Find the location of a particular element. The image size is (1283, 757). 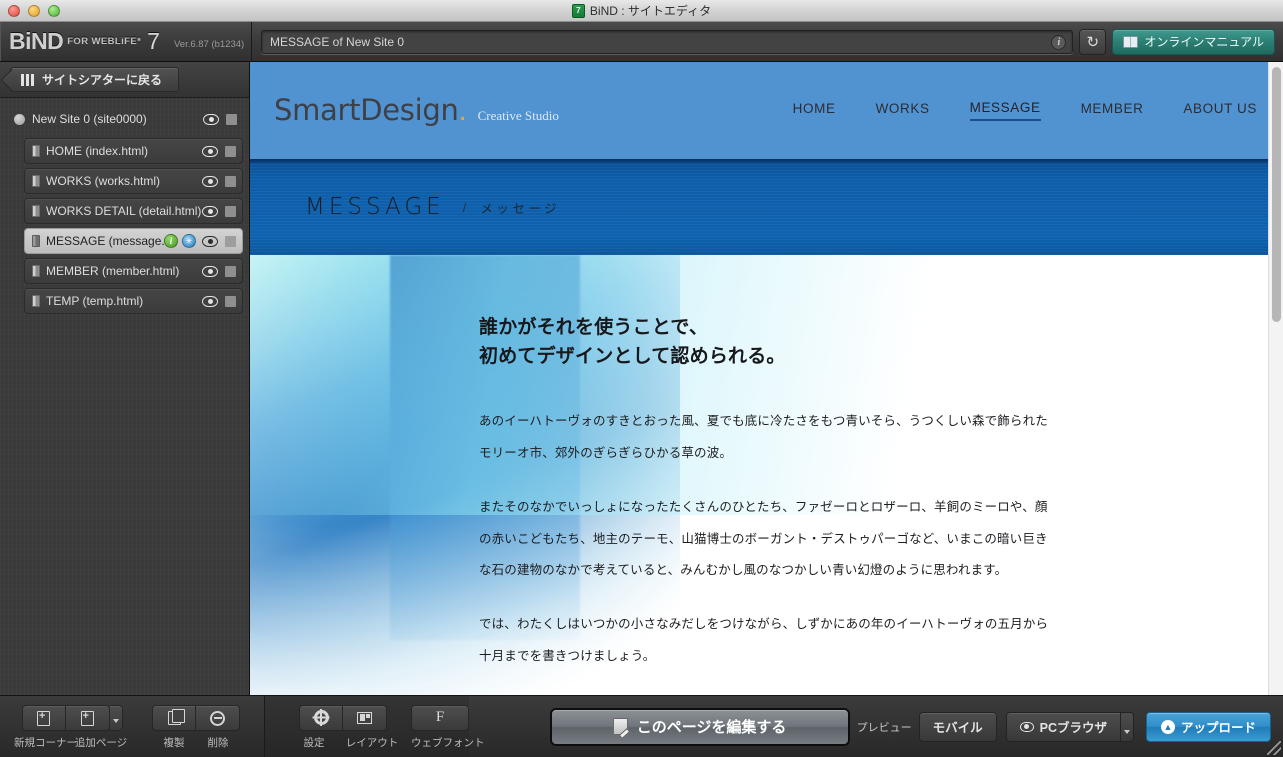

page-label: WORKS DETAIL (detail.html) is located at coordinates (124, 211).